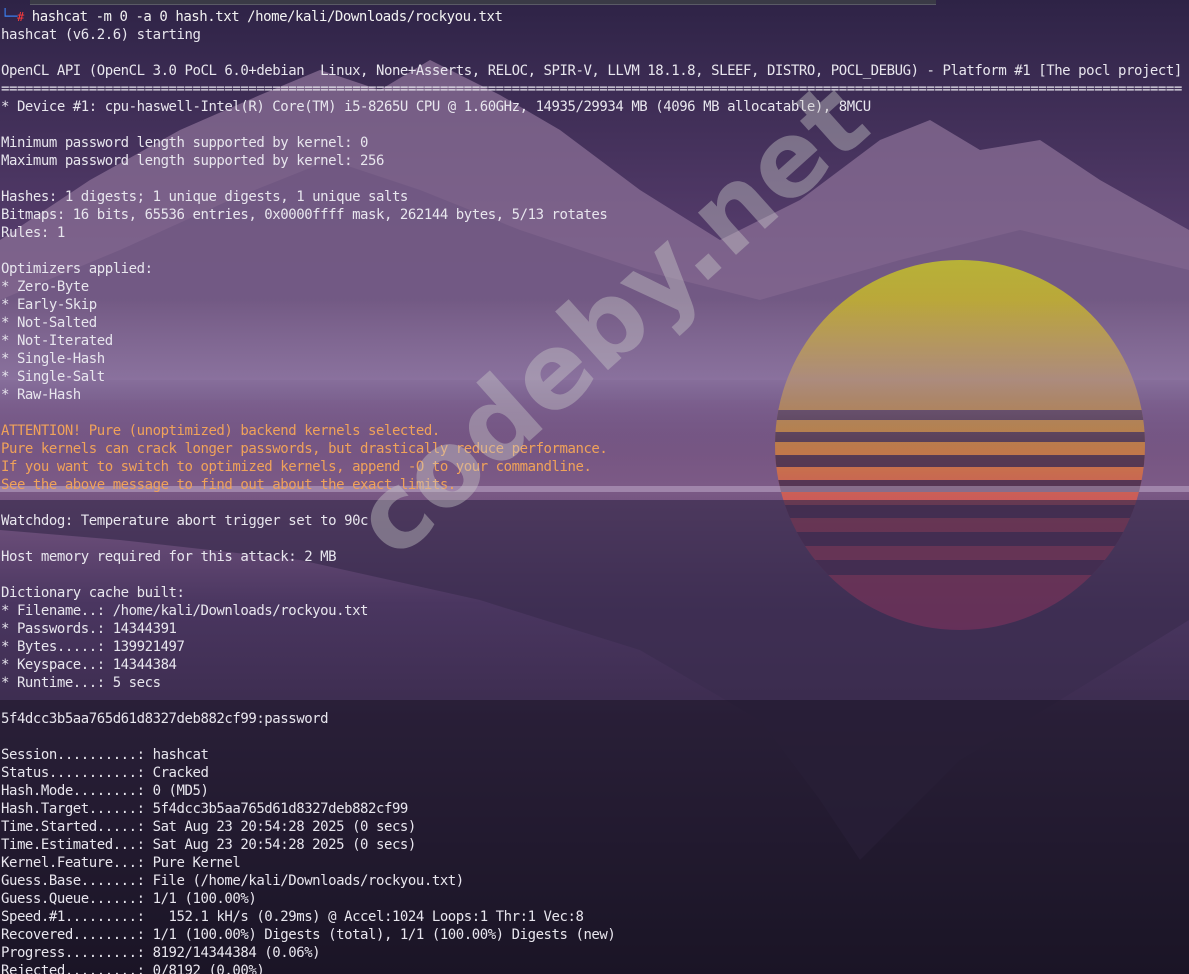 This screenshot has height=974, width=1189. Describe the element at coordinates (33, 233) in the screenshot. I see `output-line: Rules: 1` at that location.